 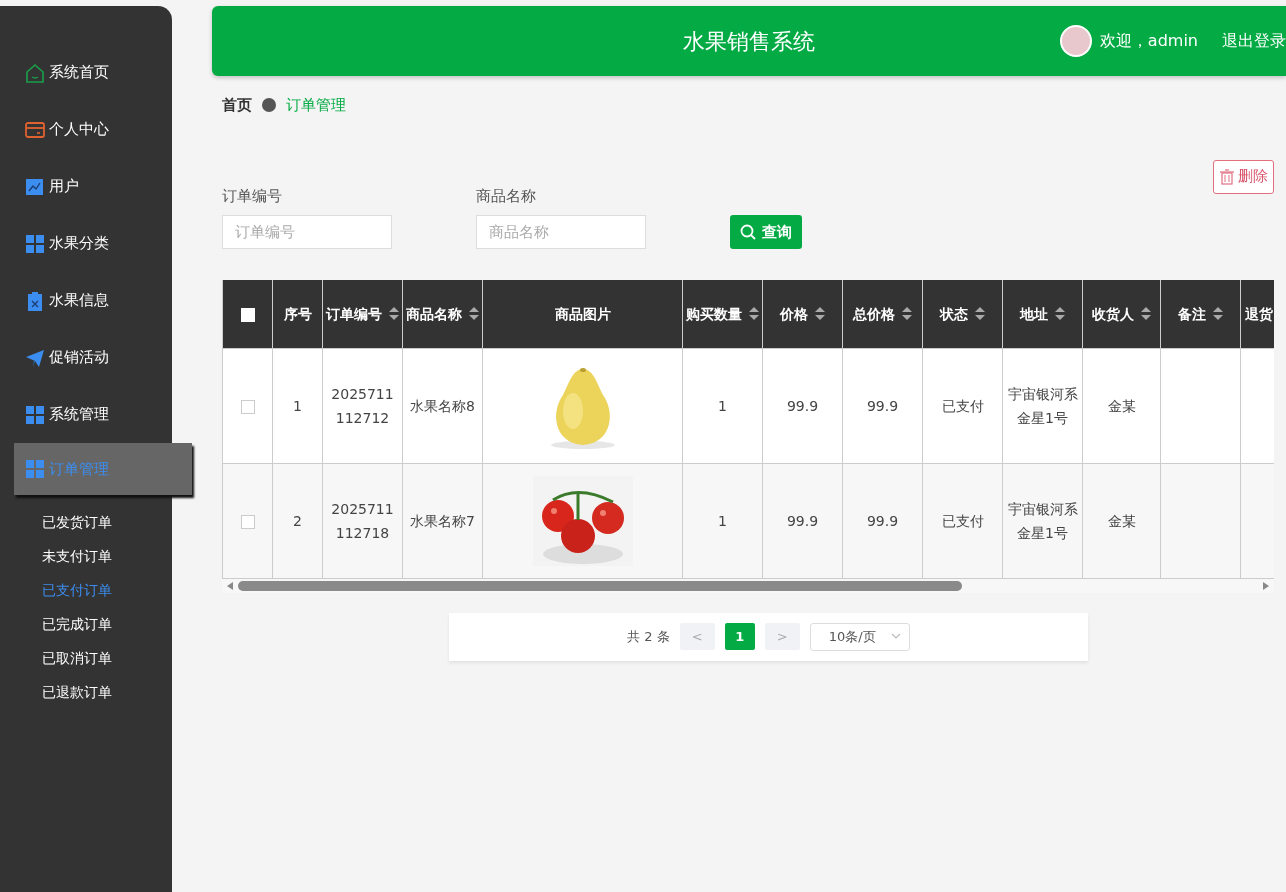 I want to click on separator-dot, so click(x=269, y=105).